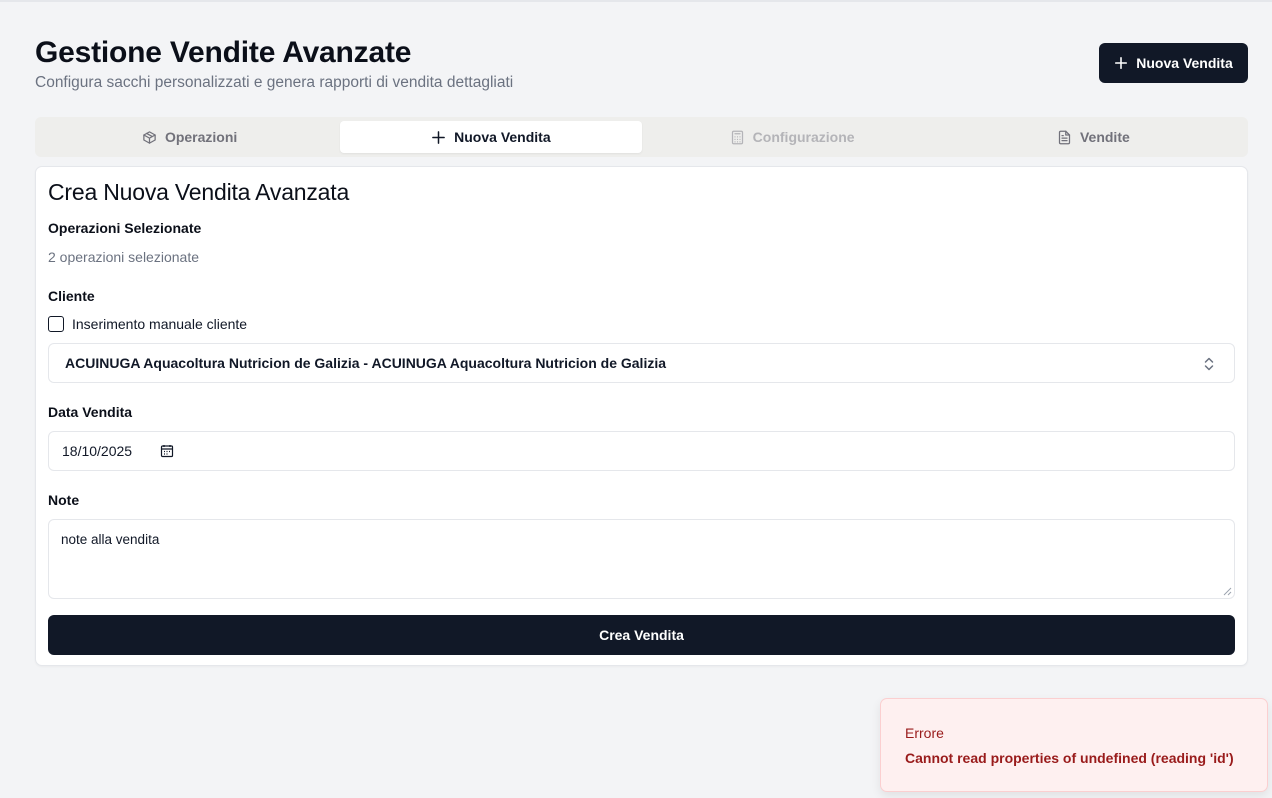 The height and width of the screenshot is (798, 1272). I want to click on notes-textarea: note alla vendita, so click(641, 559).